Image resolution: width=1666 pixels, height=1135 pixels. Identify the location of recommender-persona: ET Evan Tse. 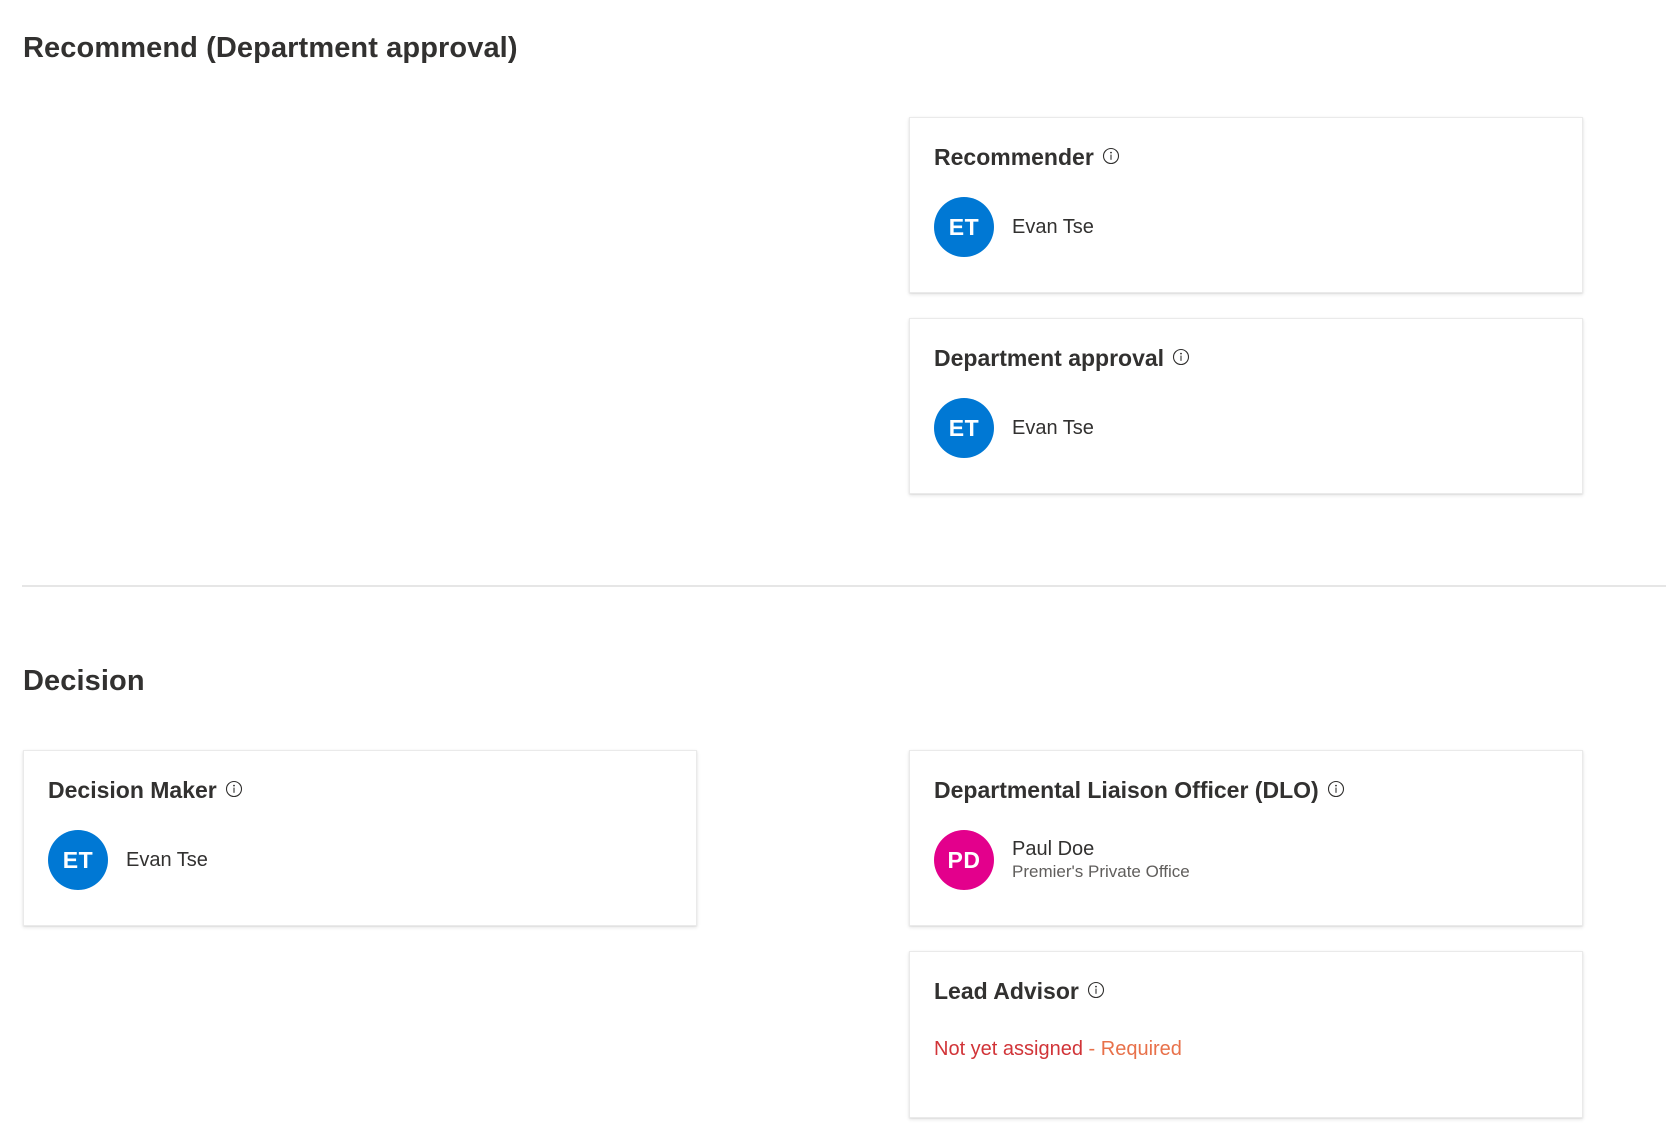
(1014, 227).